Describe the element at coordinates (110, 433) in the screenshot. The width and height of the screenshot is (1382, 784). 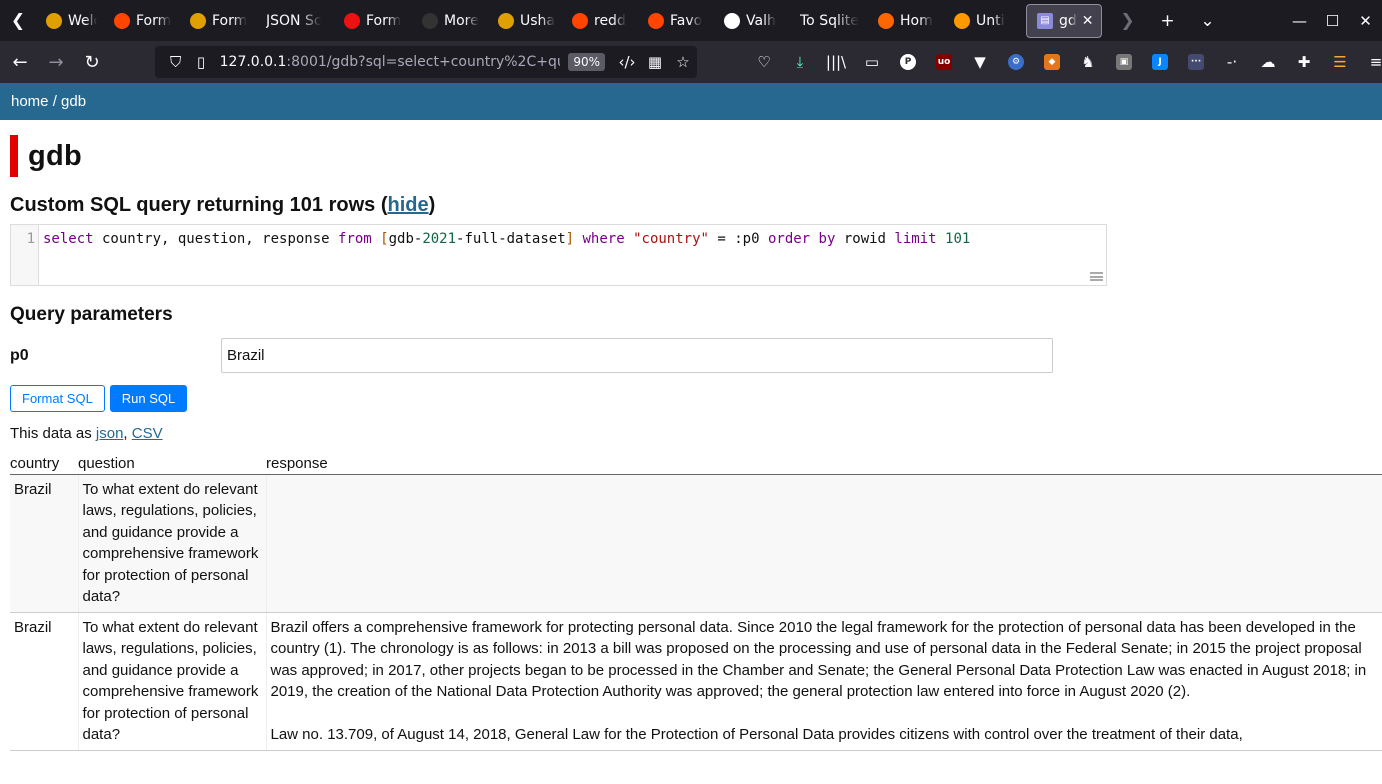
I see `export-json-link: json` at that location.